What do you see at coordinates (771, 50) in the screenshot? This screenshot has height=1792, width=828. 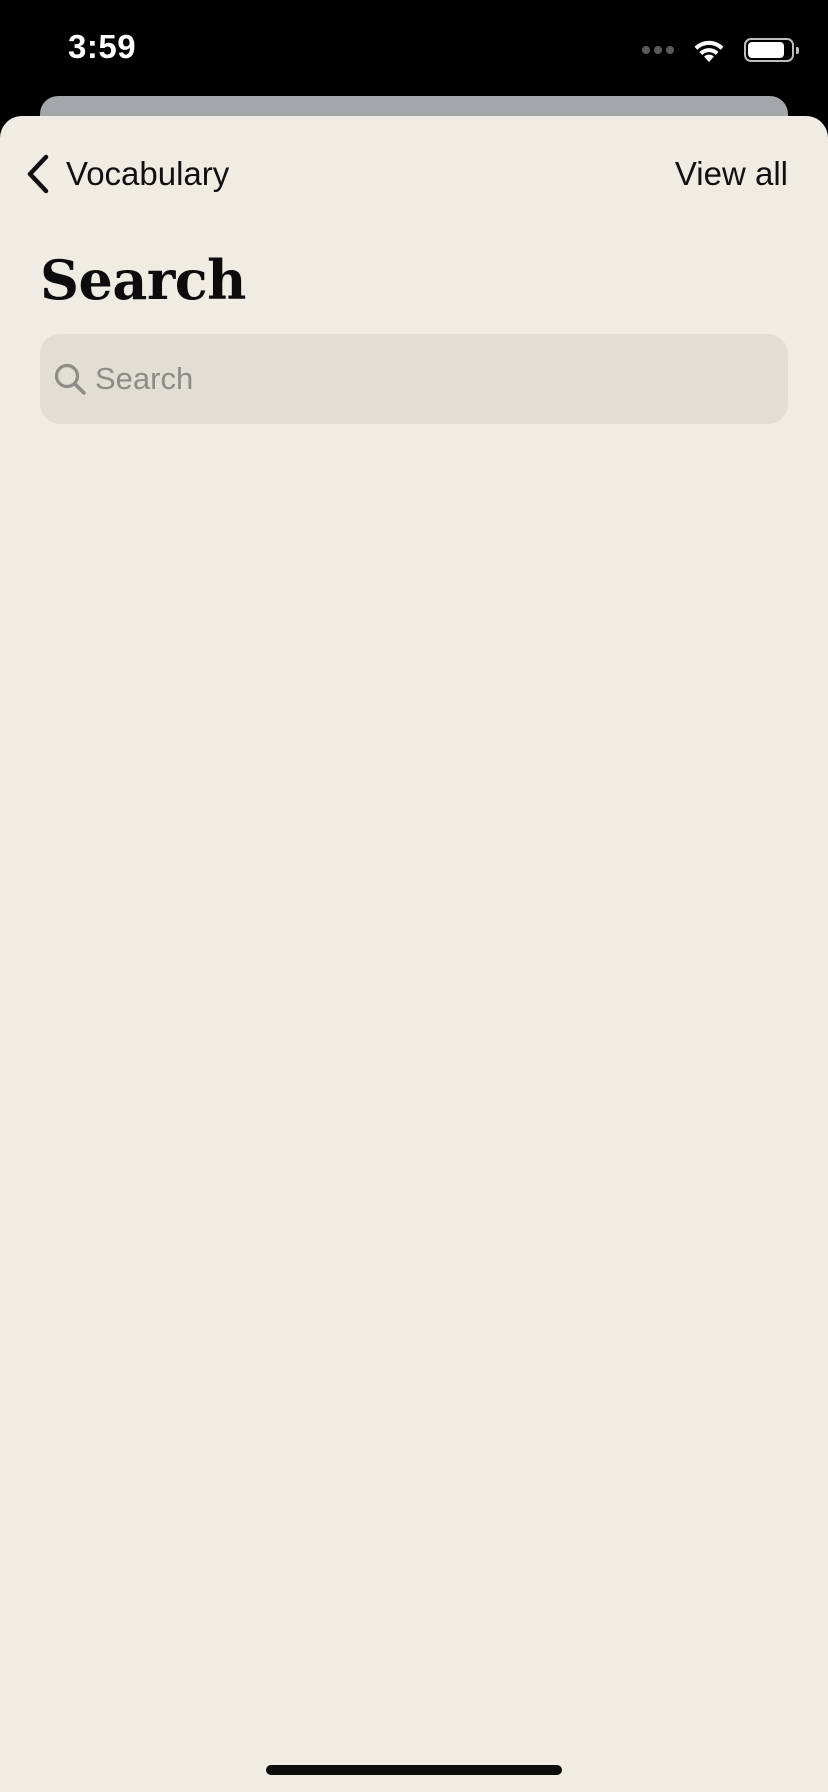 I see `battery-icon` at bounding box center [771, 50].